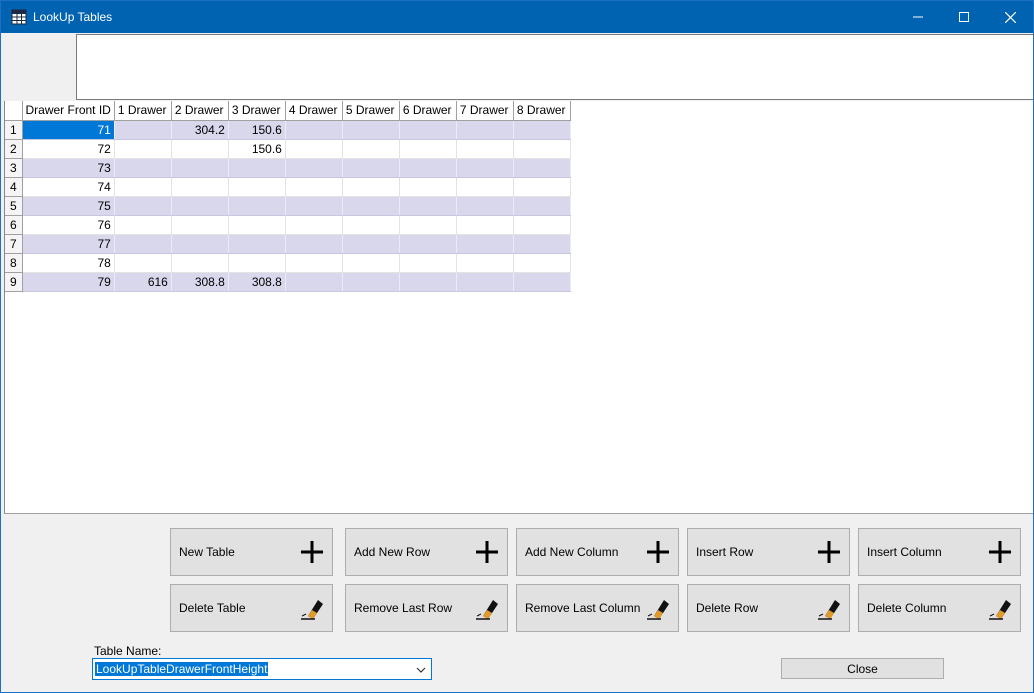 This screenshot has width=1034, height=693. I want to click on table-row: 2 72 150.6, so click(288, 148).